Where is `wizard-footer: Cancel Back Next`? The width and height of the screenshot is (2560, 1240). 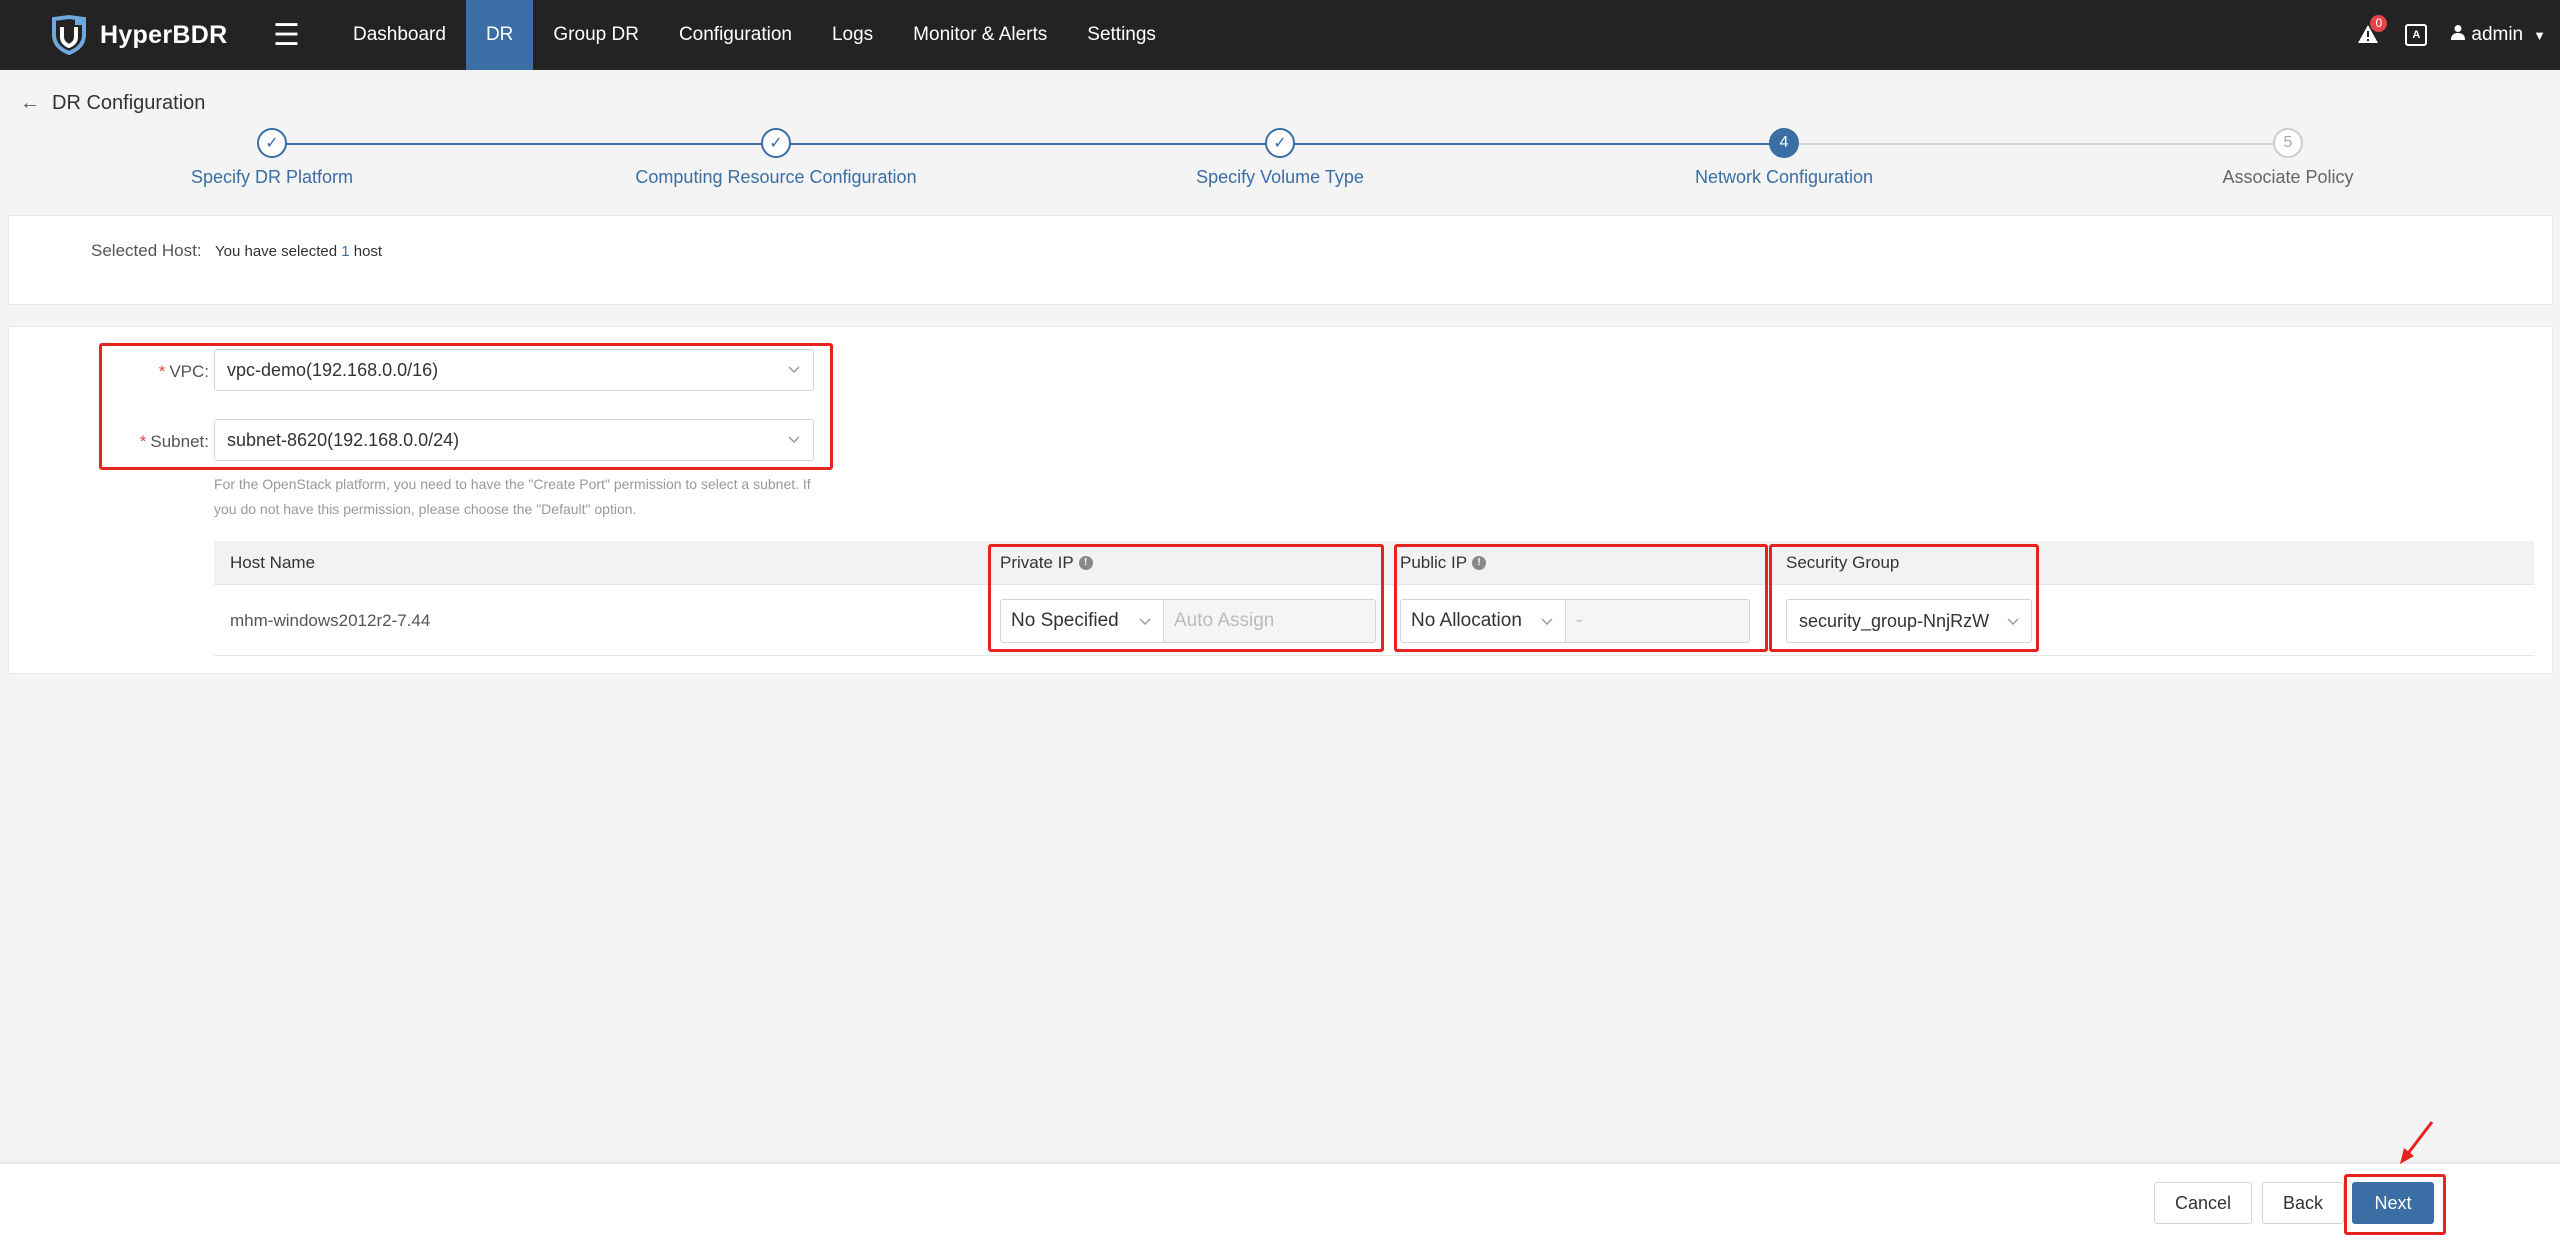
wizard-footer: Cancel Back Next is located at coordinates (1280, 1201).